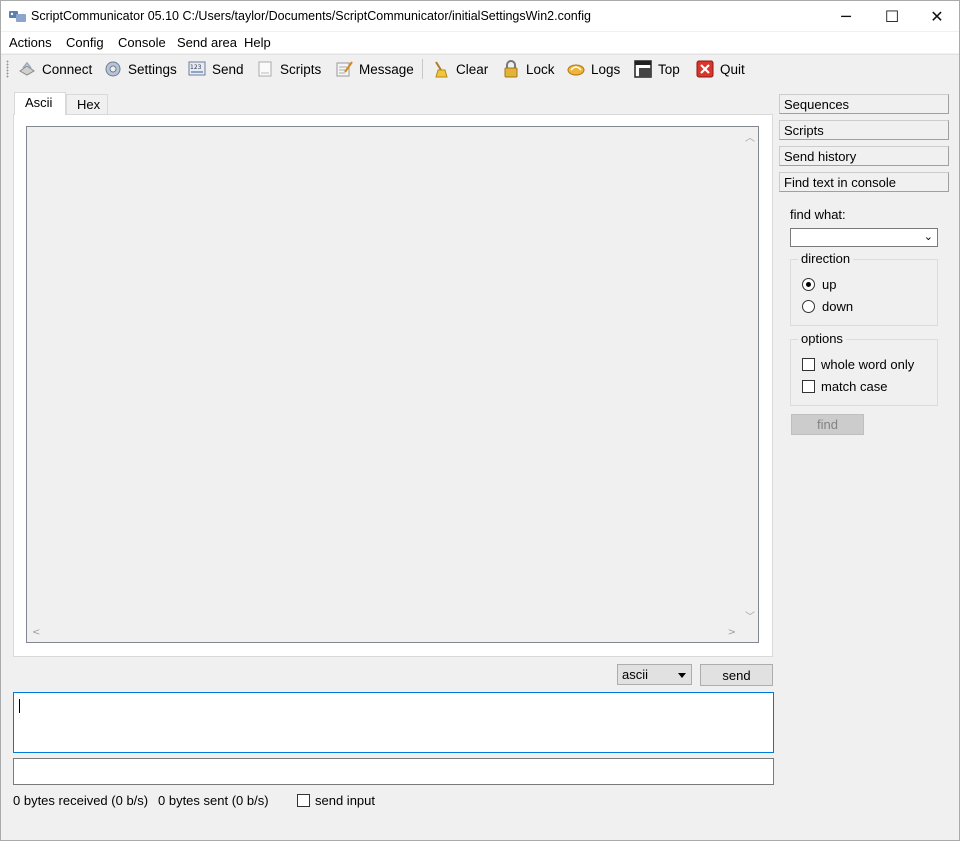 Image resolution: width=960 pixels, height=841 pixels. What do you see at coordinates (422, 69) in the screenshot?
I see `toolbar-separator` at bounding box center [422, 69].